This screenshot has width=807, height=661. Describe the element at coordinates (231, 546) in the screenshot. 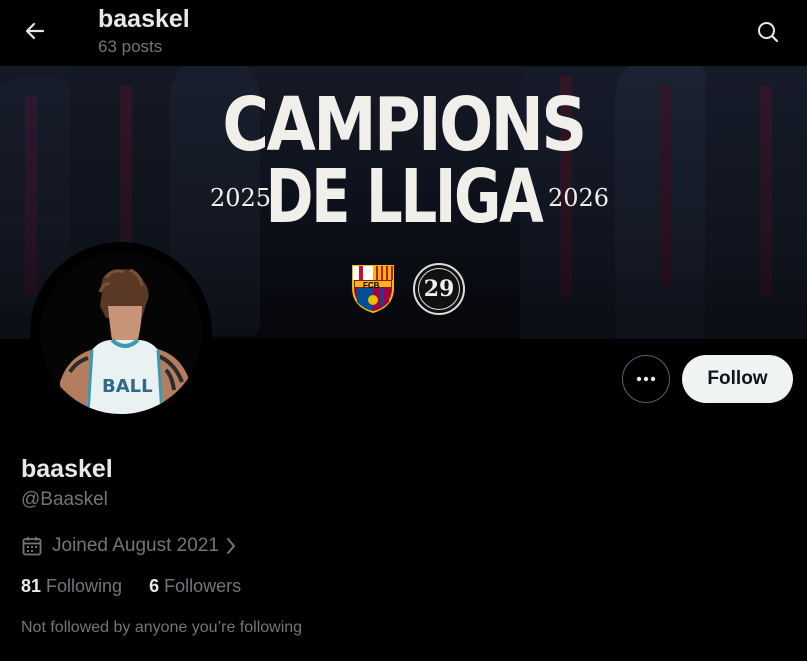

I see `chevron-right-icon` at that location.